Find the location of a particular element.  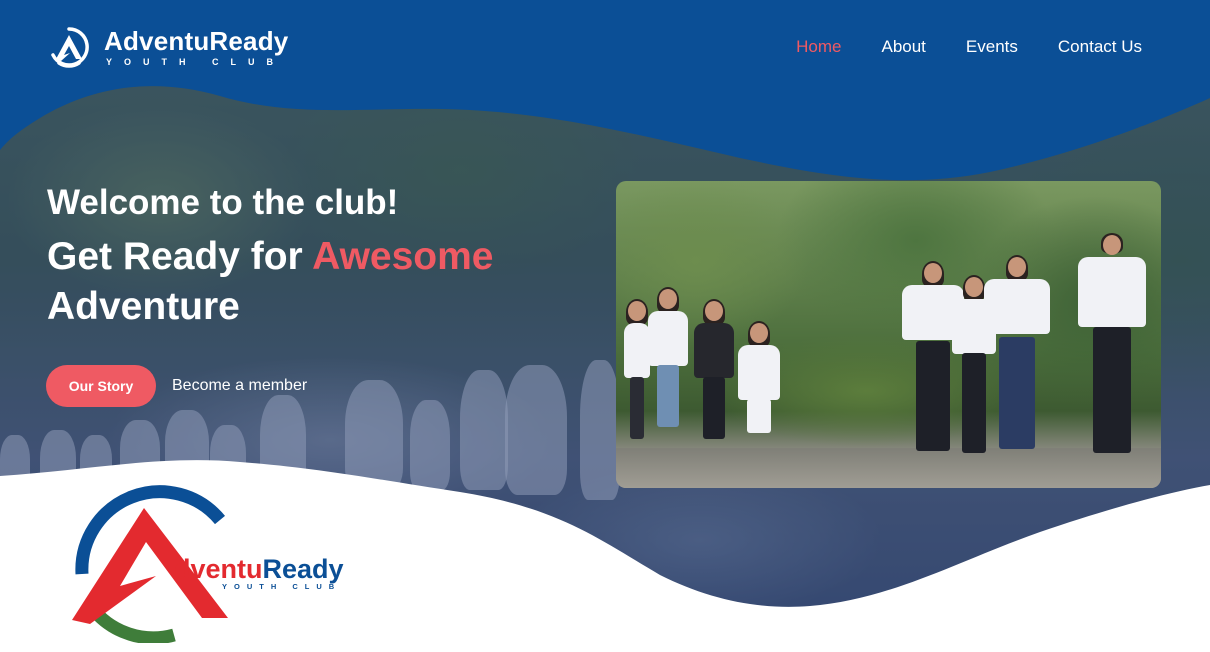

brand-logo-wordmark: dventuReady is located at coordinates (259, 569).